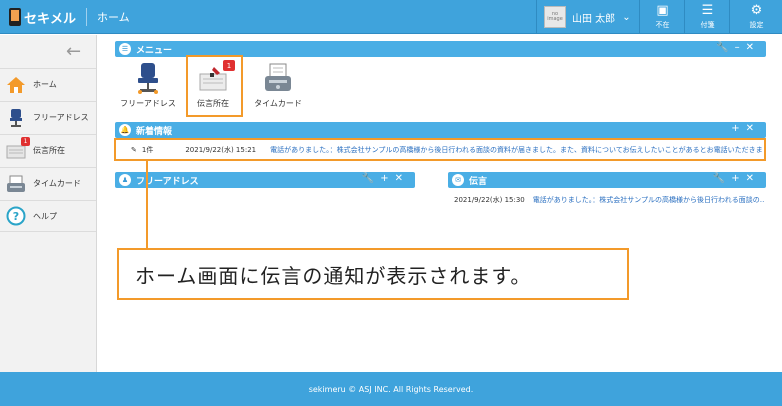 The width and height of the screenshot is (782, 406). Describe the element at coordinates (594, 19) in the screenshot. I see `user-name: 山田 太郎` at that location.